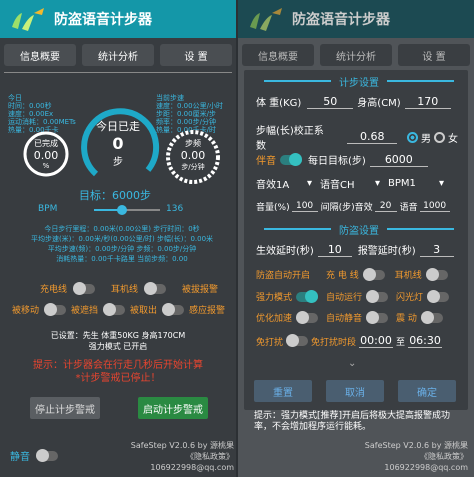 The width and height of the screenshot is (474, 477). What do you see at coordinates (285, 251) in the screenshot?
I see `delay-label: 生效延时(秒)` at bounding box center [285, 251].